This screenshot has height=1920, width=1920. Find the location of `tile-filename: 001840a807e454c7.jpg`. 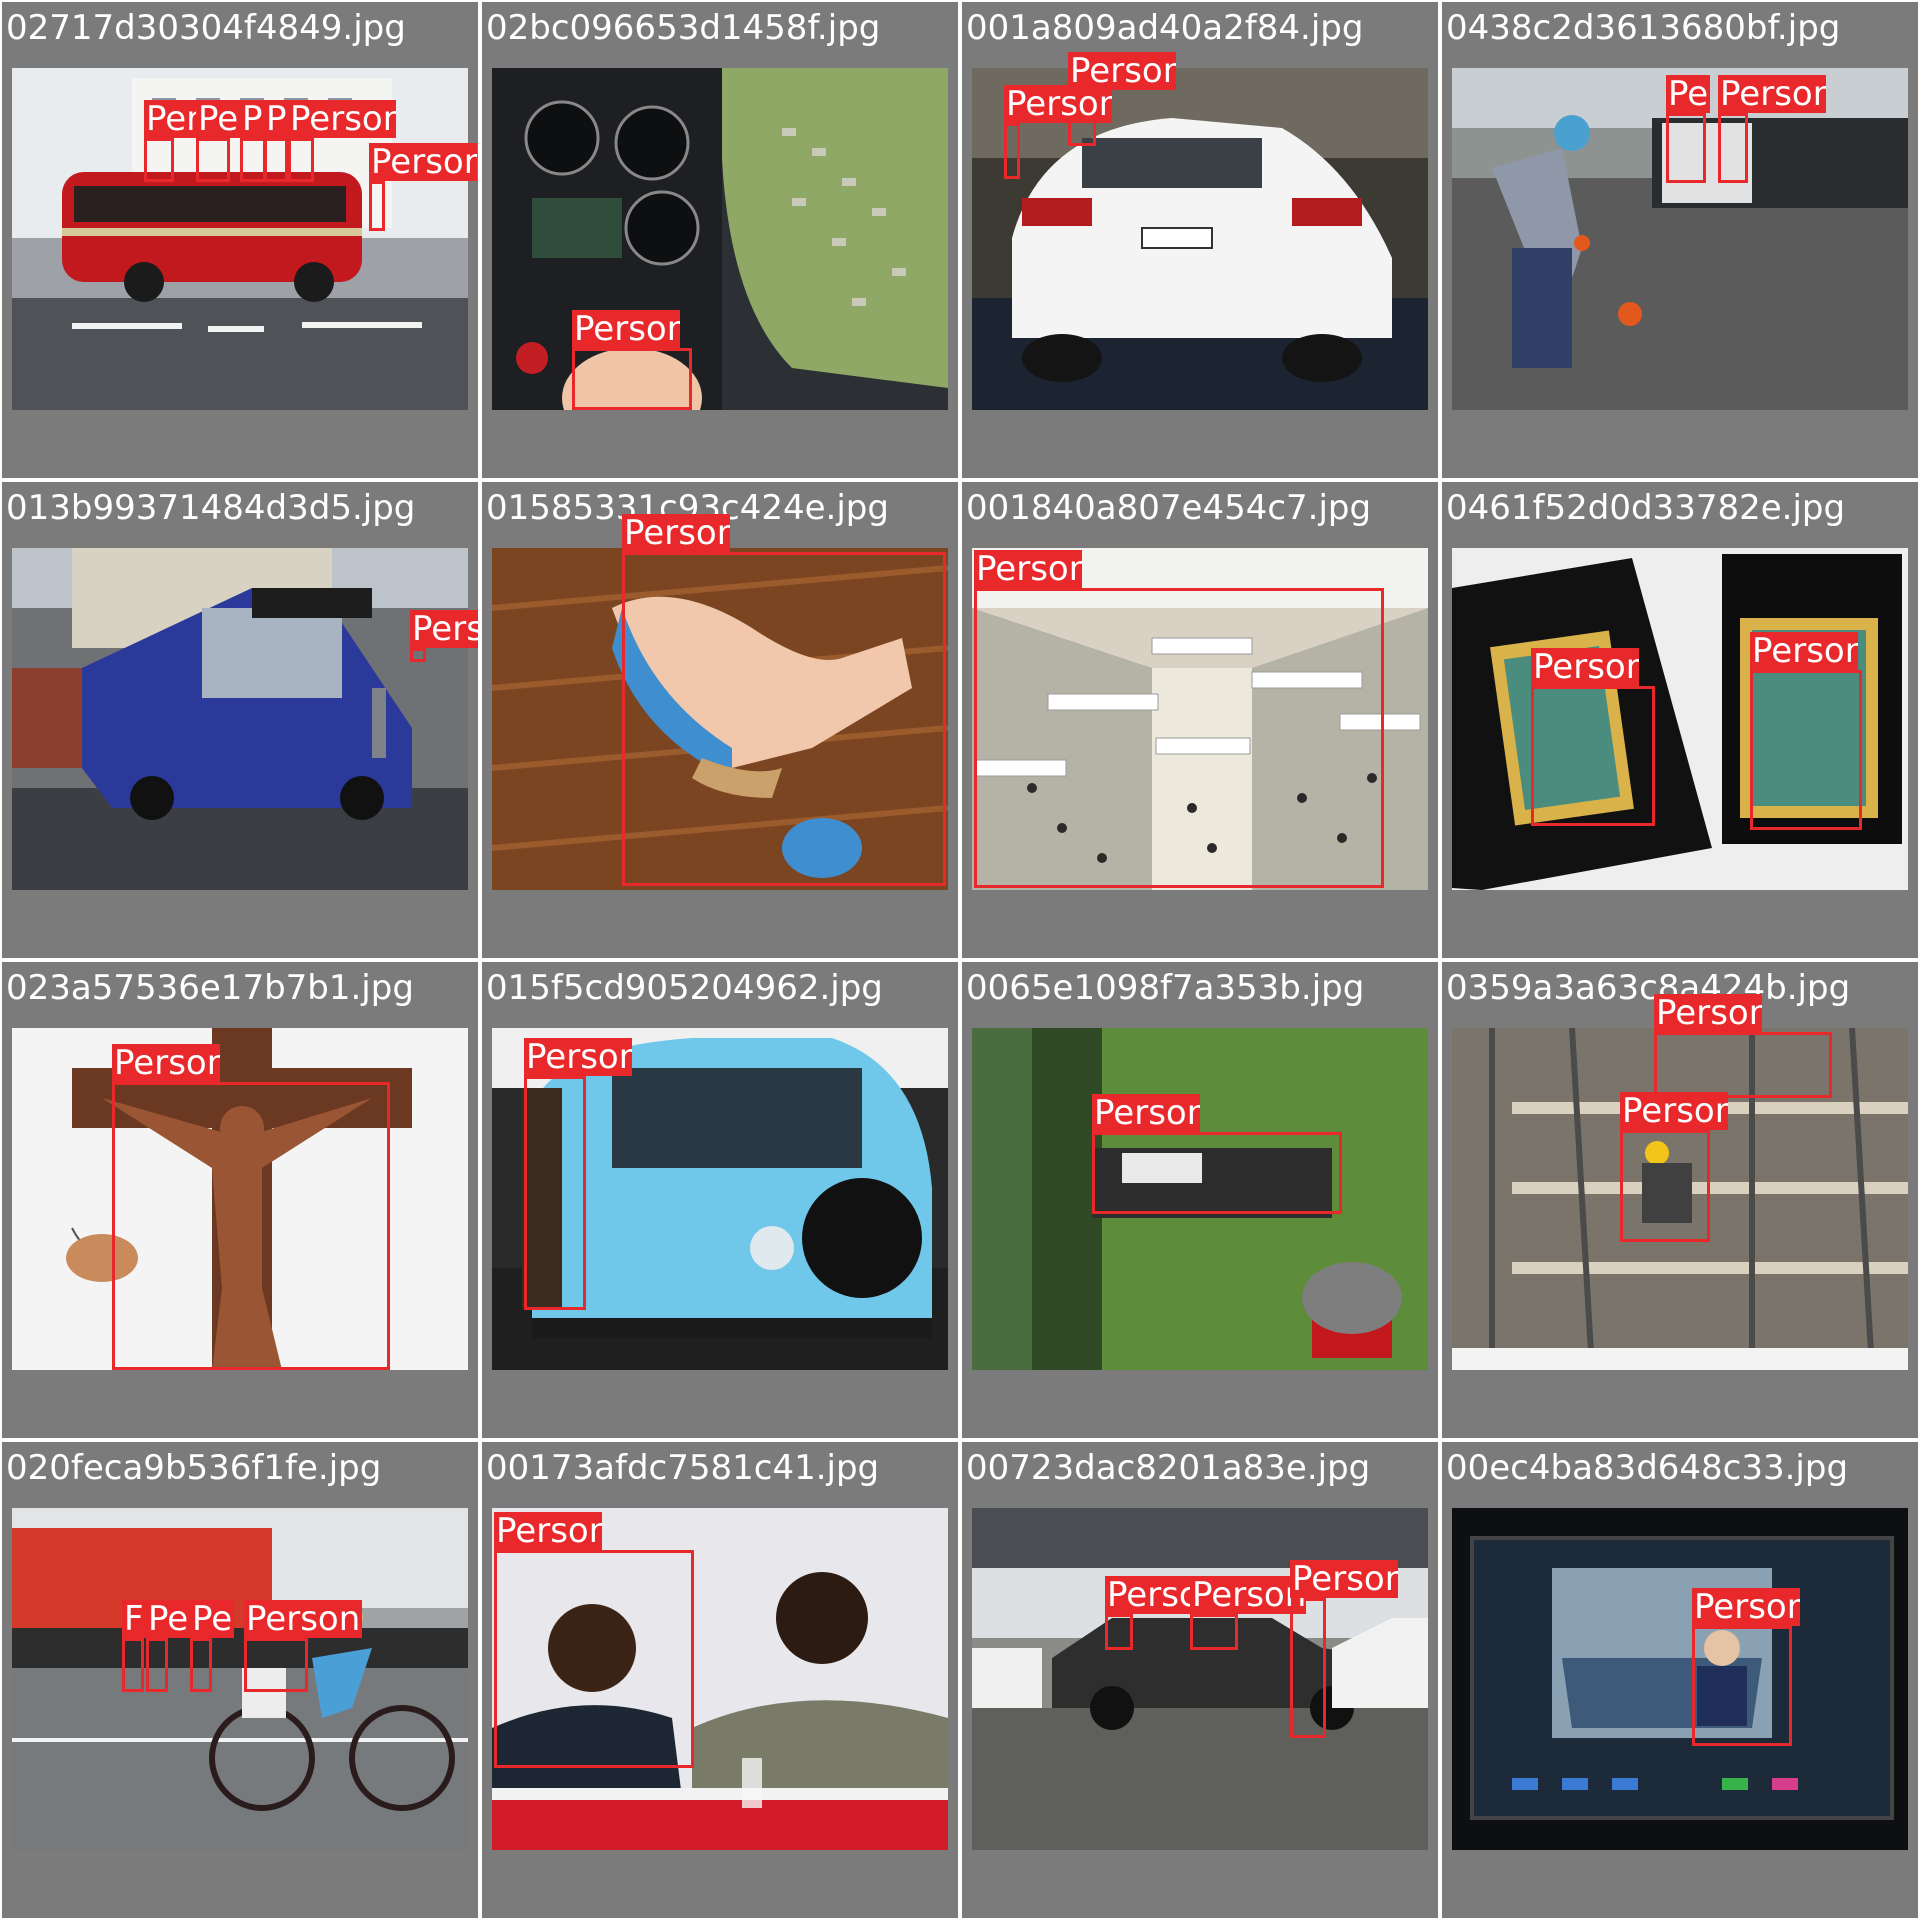

tile-filename: 001840a807e454c7.jpg is located at coordinates (1169, 508).